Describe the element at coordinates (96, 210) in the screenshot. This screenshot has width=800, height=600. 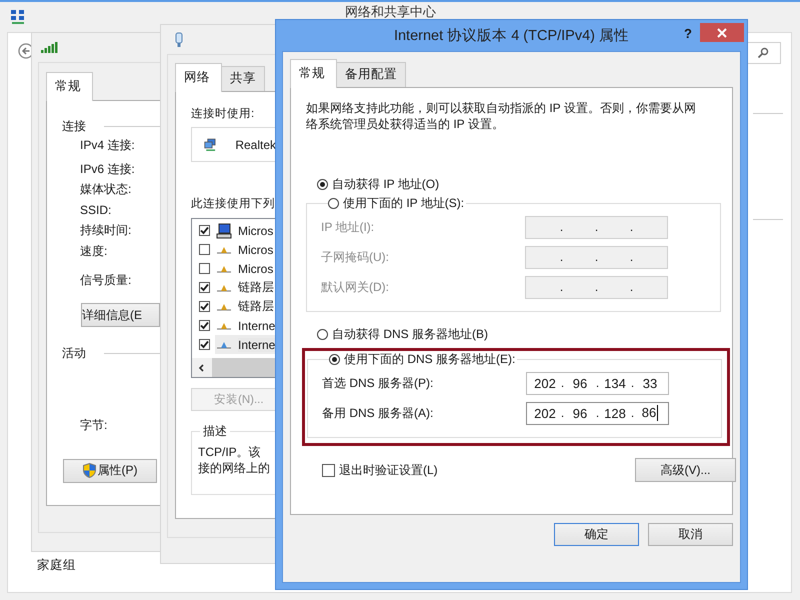
I see `field-label: SSID:` at that location.